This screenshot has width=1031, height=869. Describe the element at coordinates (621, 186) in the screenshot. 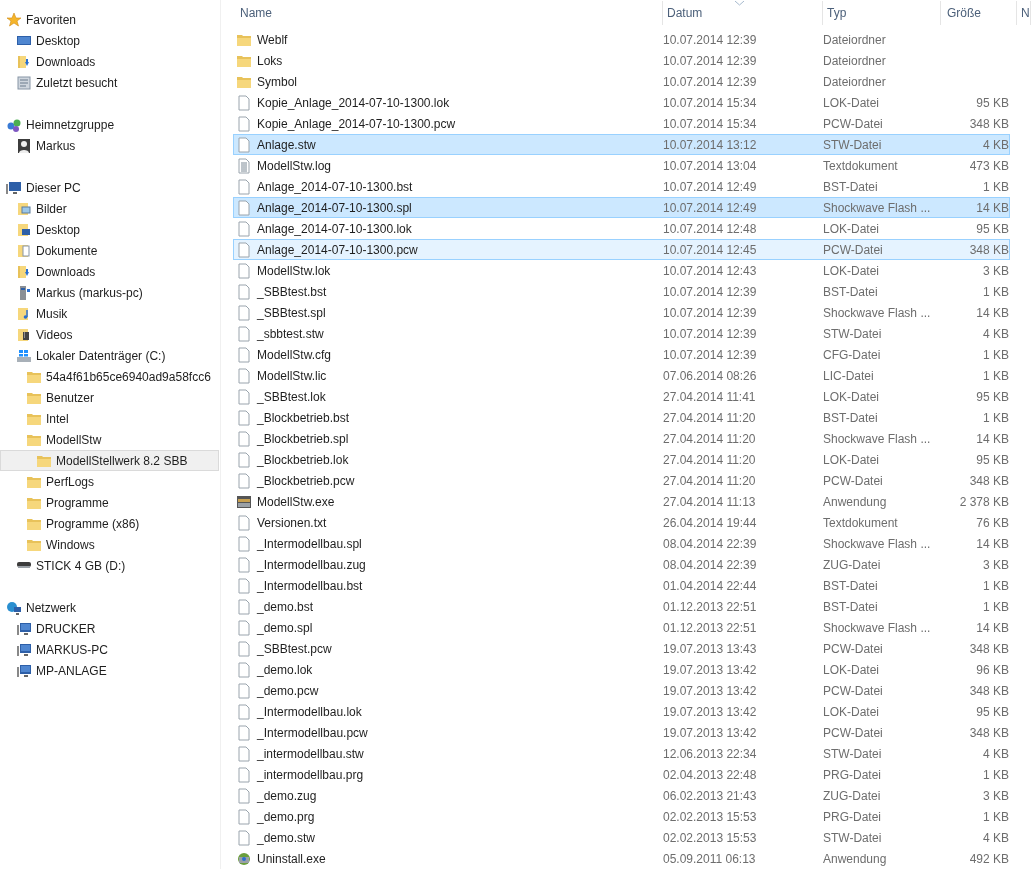

I see `file-row: Anlage_2014-07-10-1300.bst 10.07.2014 12:49 BST-Datei 1 KB` at that location.